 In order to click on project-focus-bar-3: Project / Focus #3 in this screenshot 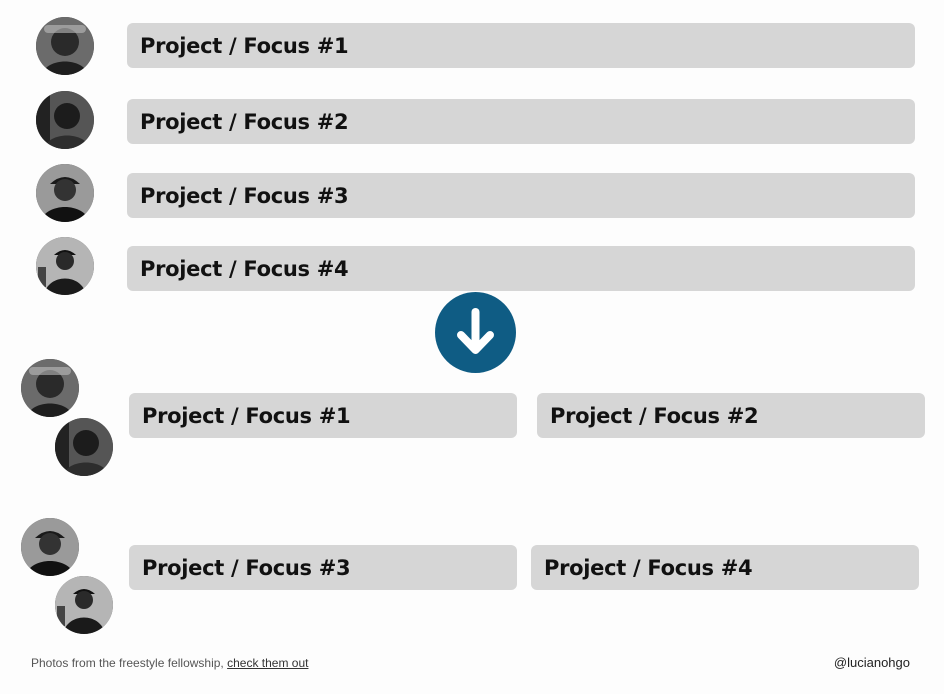, I will do `click(521, 195)`.